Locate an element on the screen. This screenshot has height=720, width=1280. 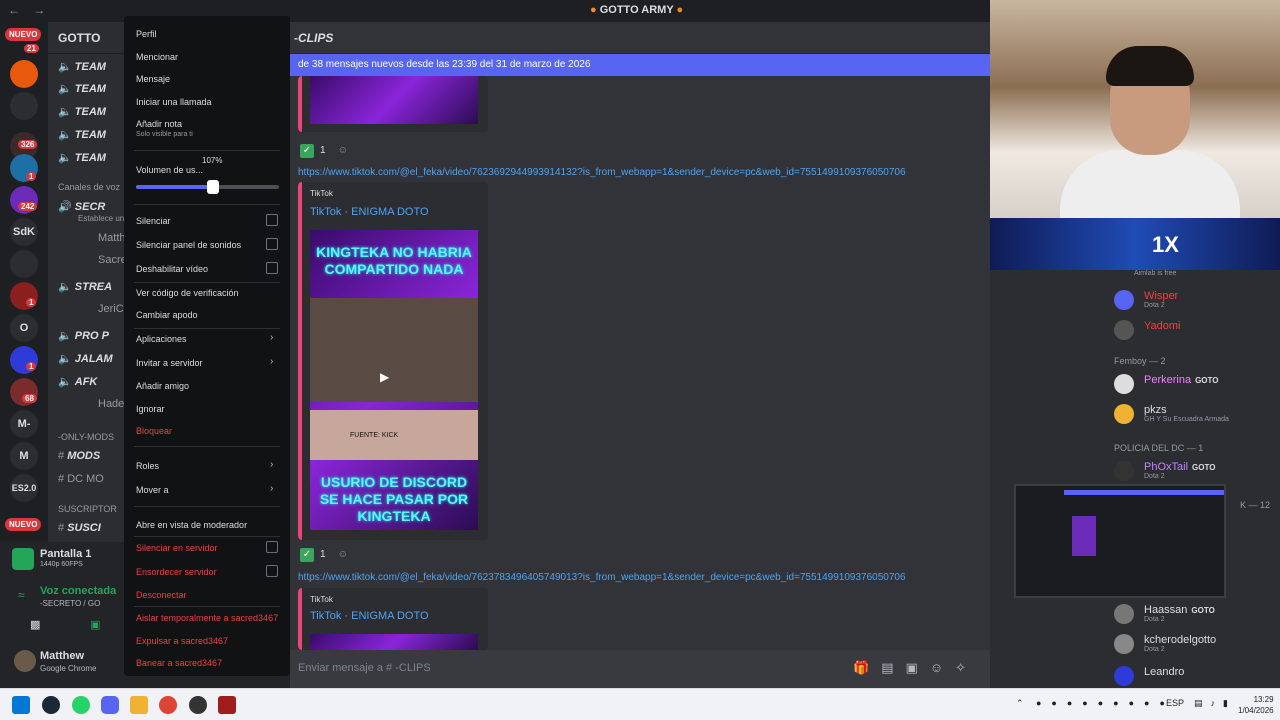
network-volume-battery-icons: ▤♪▮ is located at coordinates (1215, 703).